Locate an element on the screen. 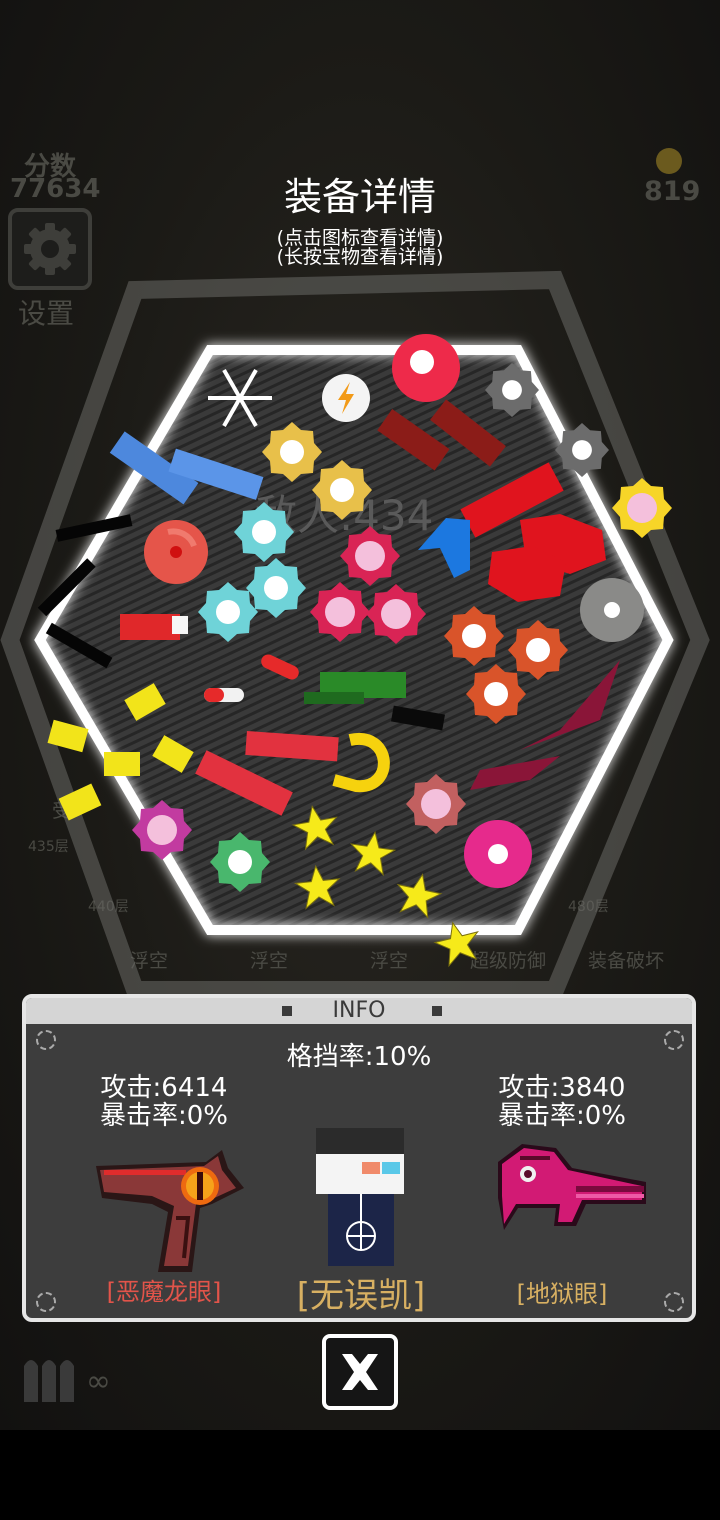 This screenshot has height=1520, width=720. pink-ring-item is located at coordinates (498, 854).